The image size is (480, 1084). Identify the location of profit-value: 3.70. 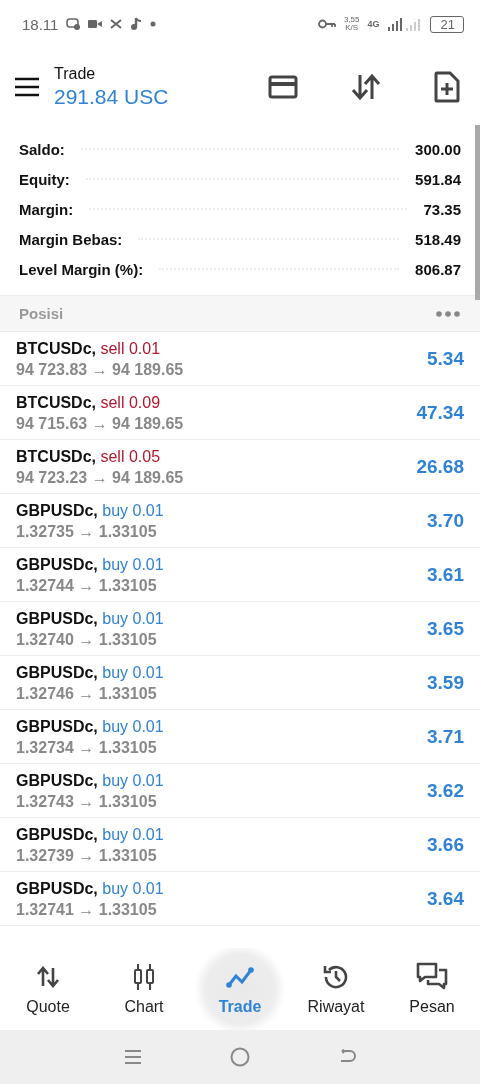
(445, 520).